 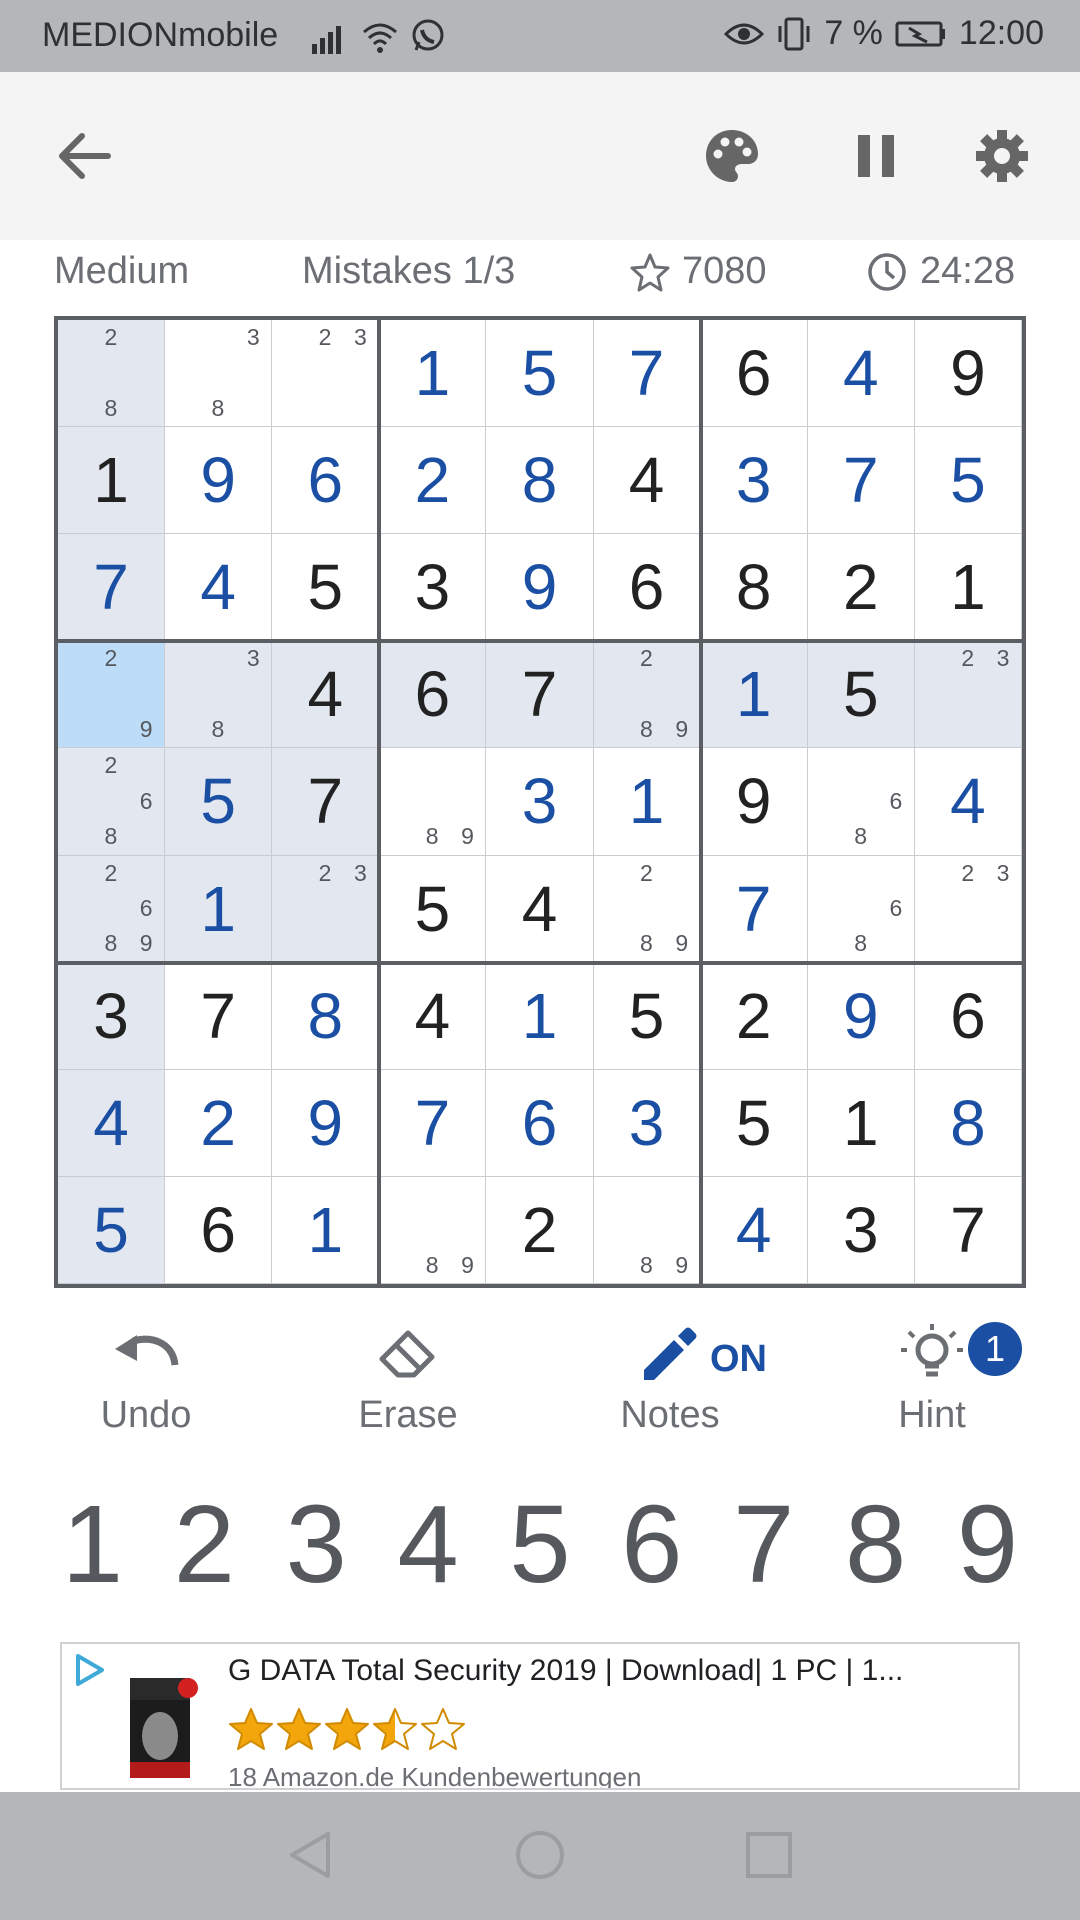 What do you see at coordinates (861, 802) in the screenshot?
I see `board-cell-r5c8: 68` at bounding box center [861, 802].